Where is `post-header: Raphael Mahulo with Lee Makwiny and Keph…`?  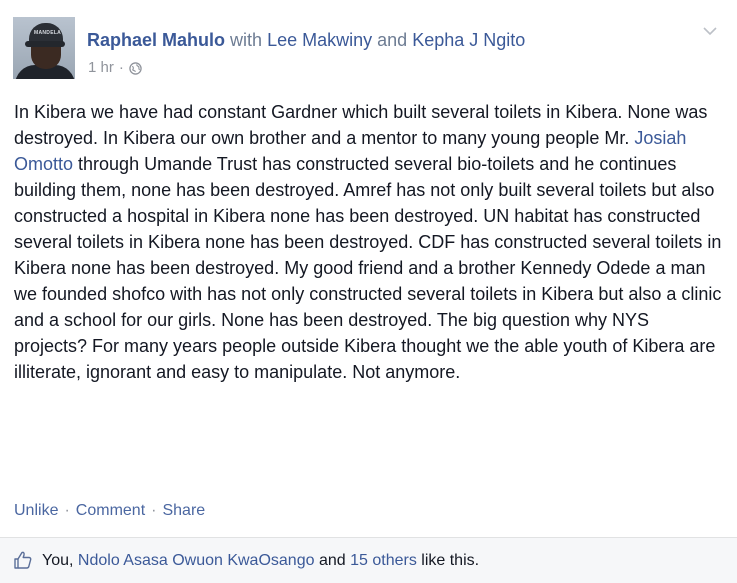 post-header: Raphael Mahulo with Lee Makwiny and Keph… is located at coordinates (306, 40).